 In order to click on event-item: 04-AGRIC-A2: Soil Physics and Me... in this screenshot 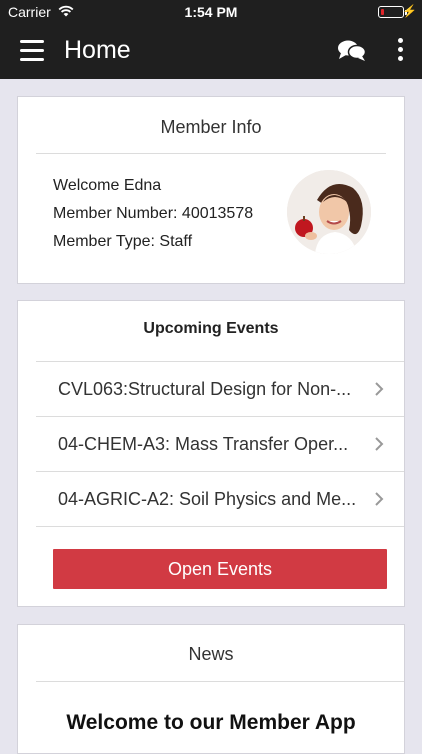, I will do `click(220, 499)`.